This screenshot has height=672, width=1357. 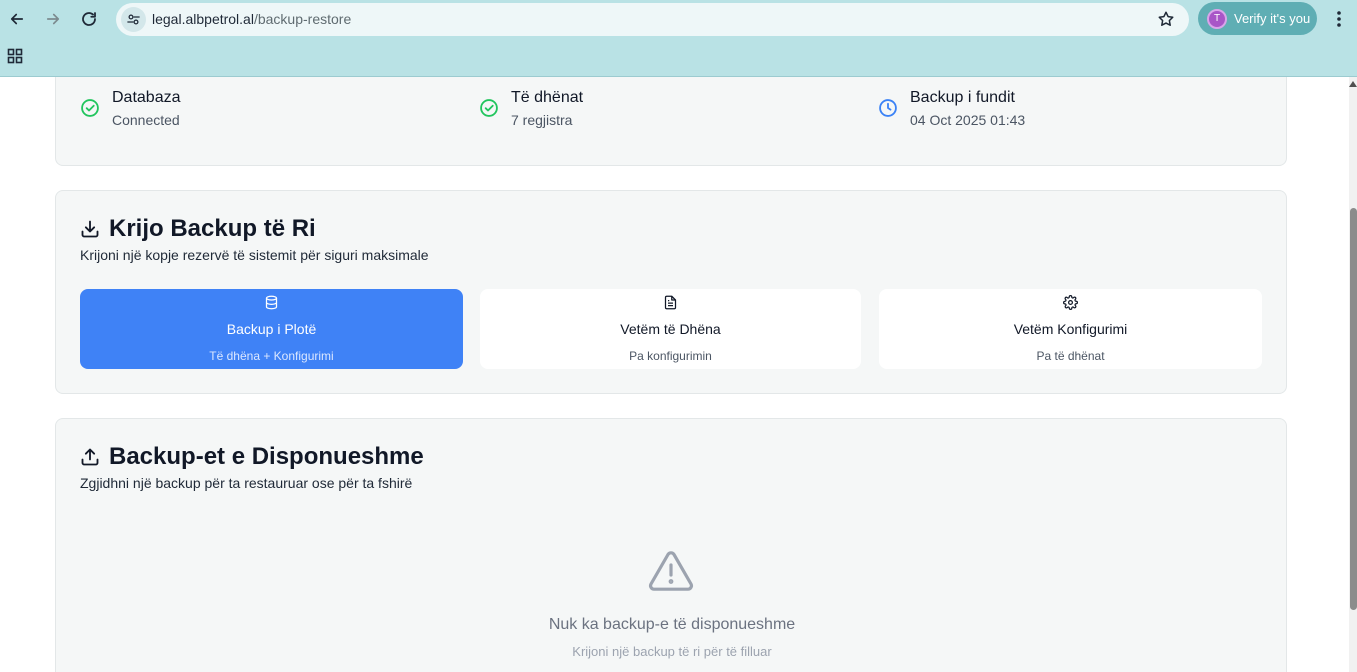 I want to click on stat-value: Connected, so click(x=146, y=120).